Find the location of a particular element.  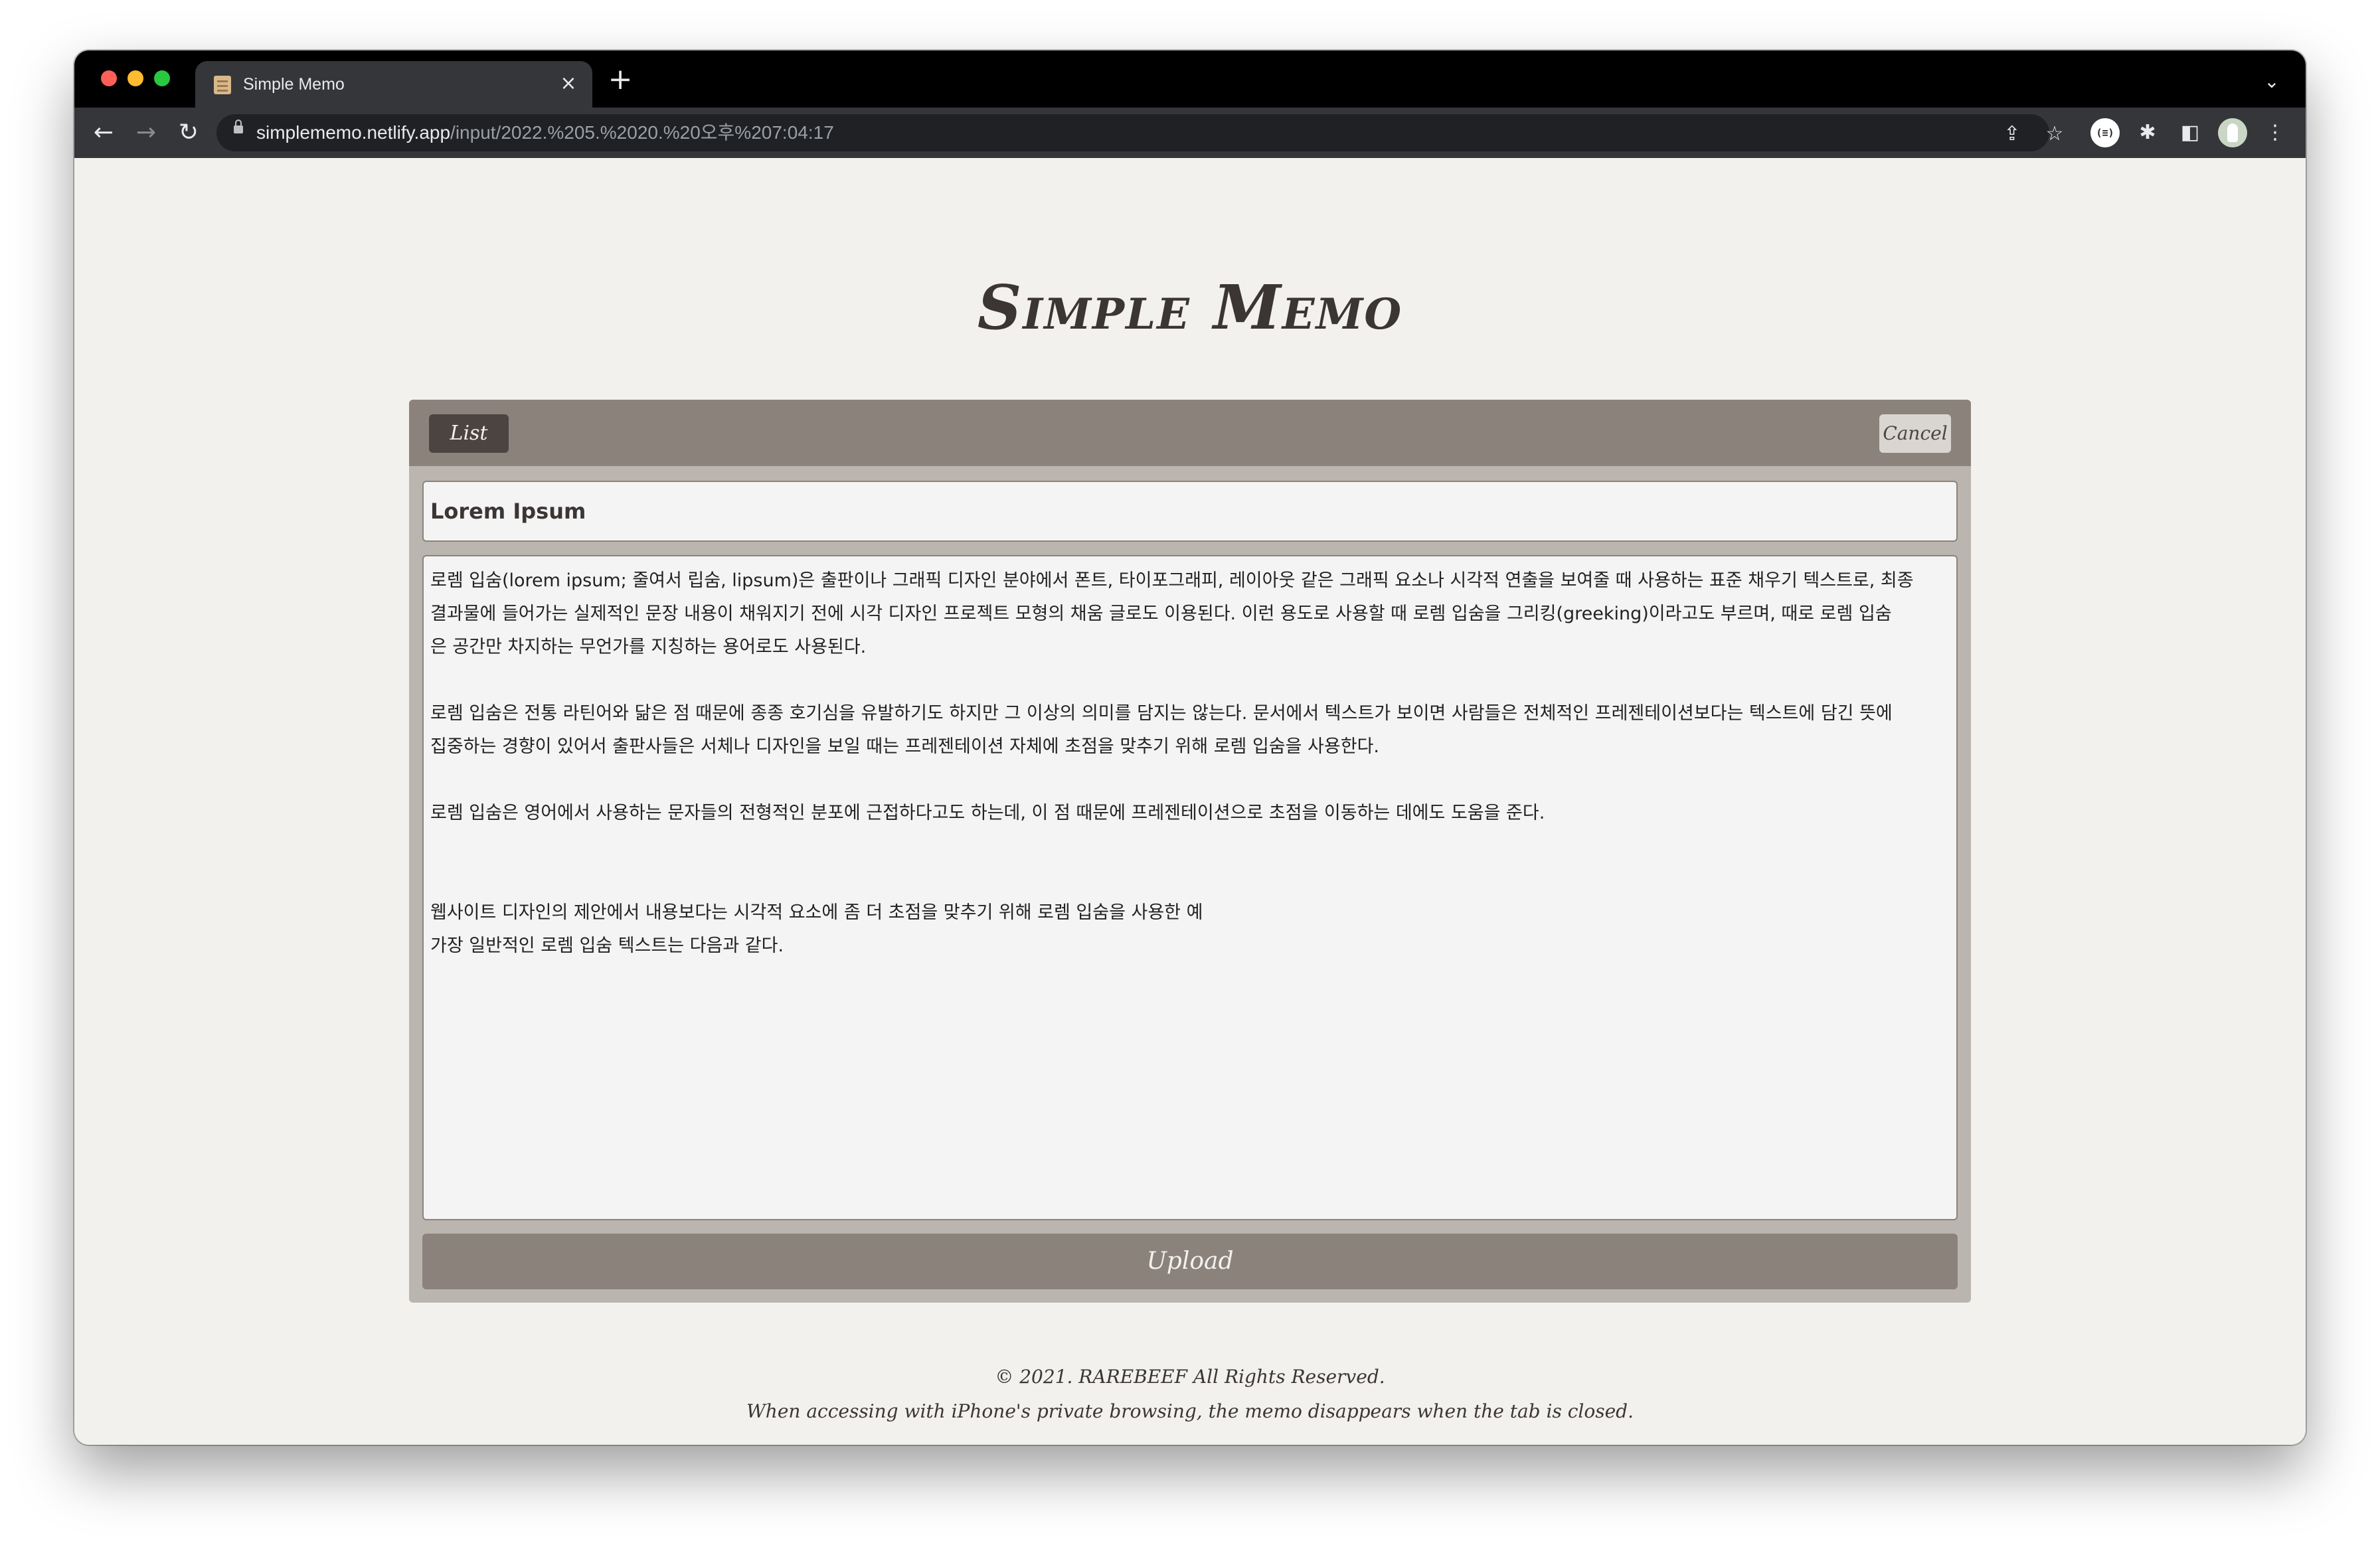

cancel-button: Cancel is located at coordinates (1915, 433).